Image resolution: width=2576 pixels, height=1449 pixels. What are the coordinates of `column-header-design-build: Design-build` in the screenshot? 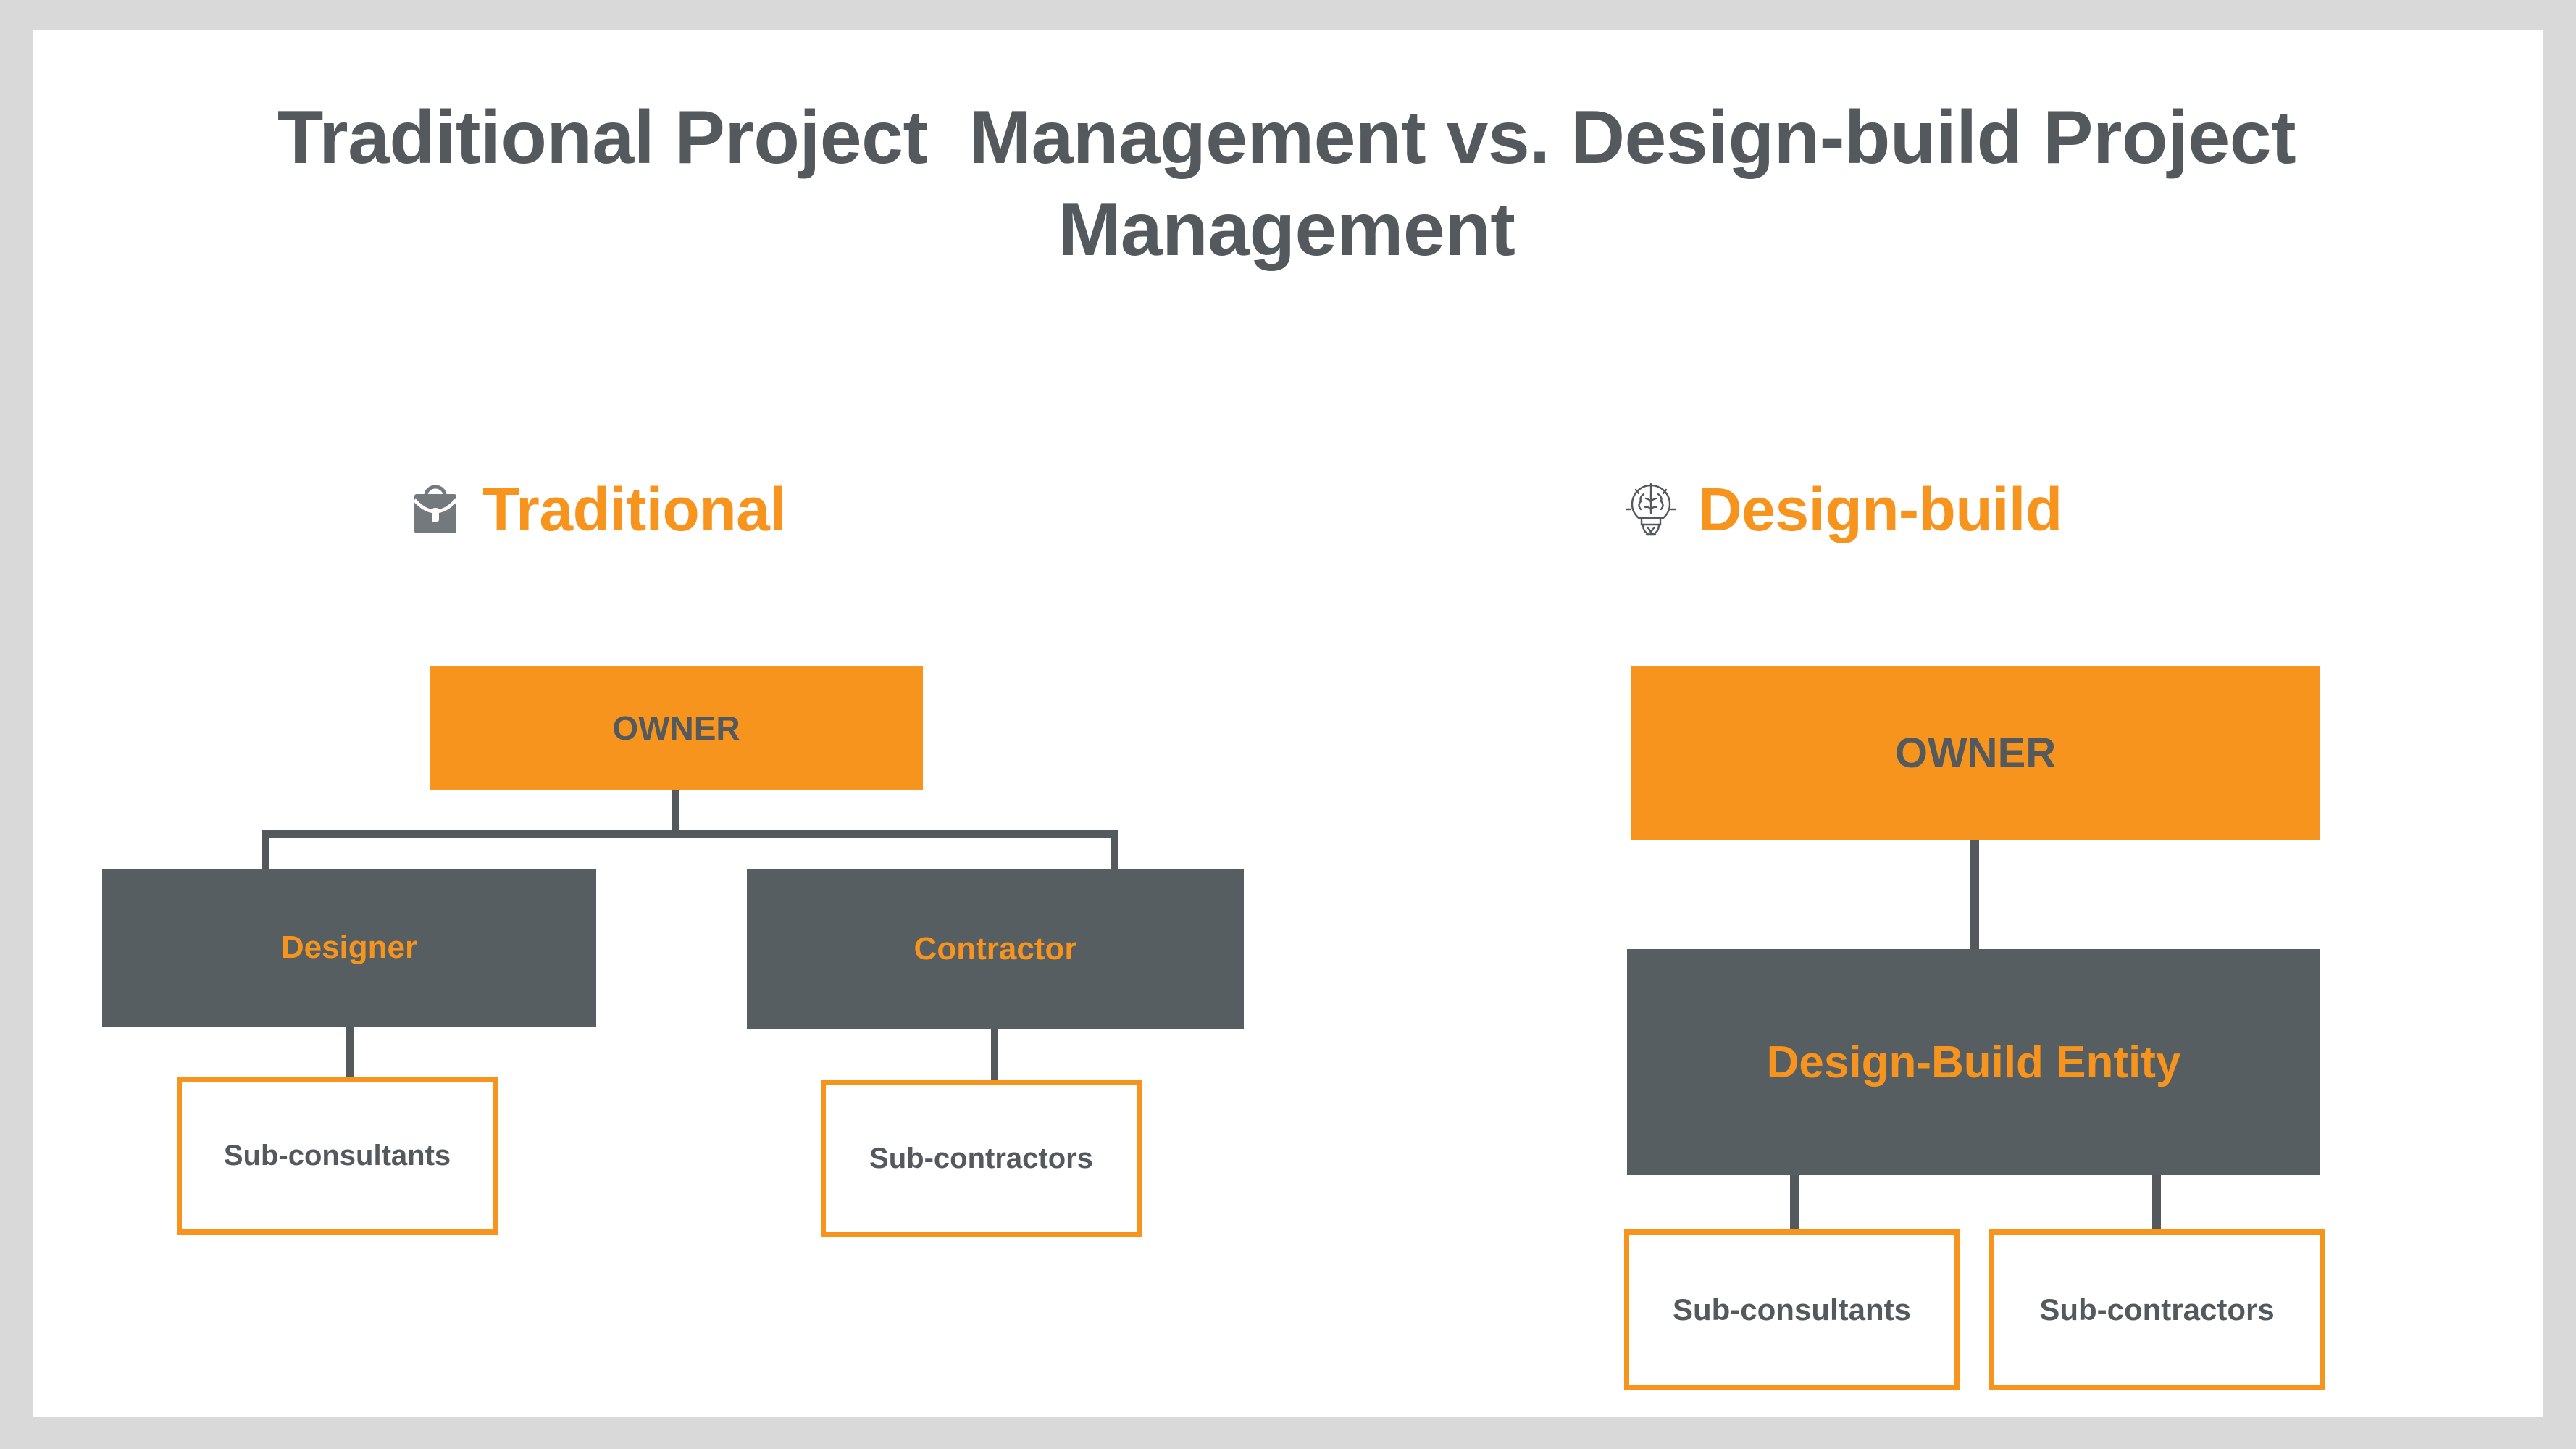 It's located at (1841, 509).